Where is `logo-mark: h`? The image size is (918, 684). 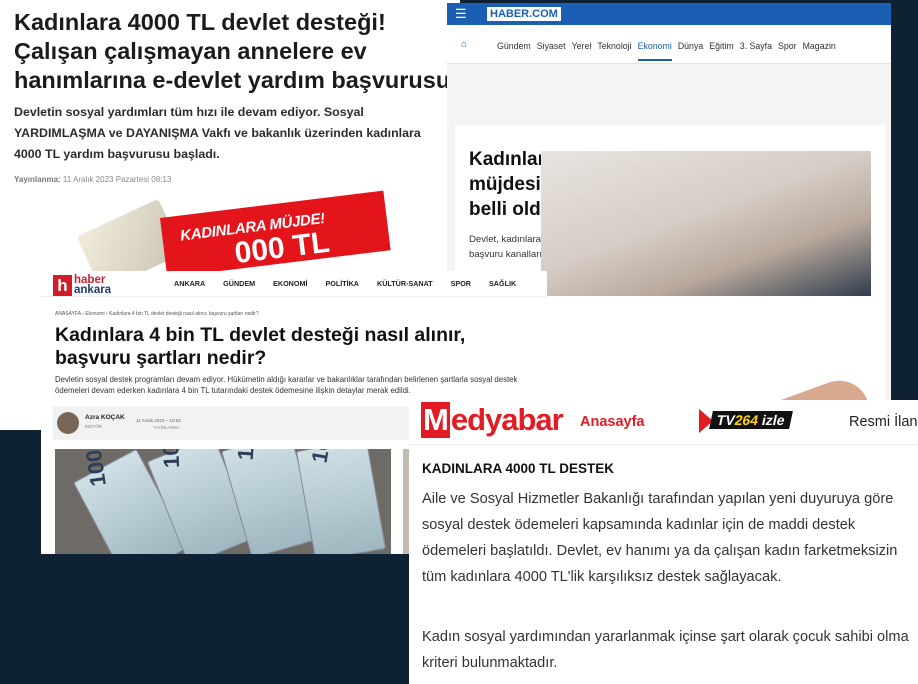
logo-mark: h is located at coordinates (62, 286).